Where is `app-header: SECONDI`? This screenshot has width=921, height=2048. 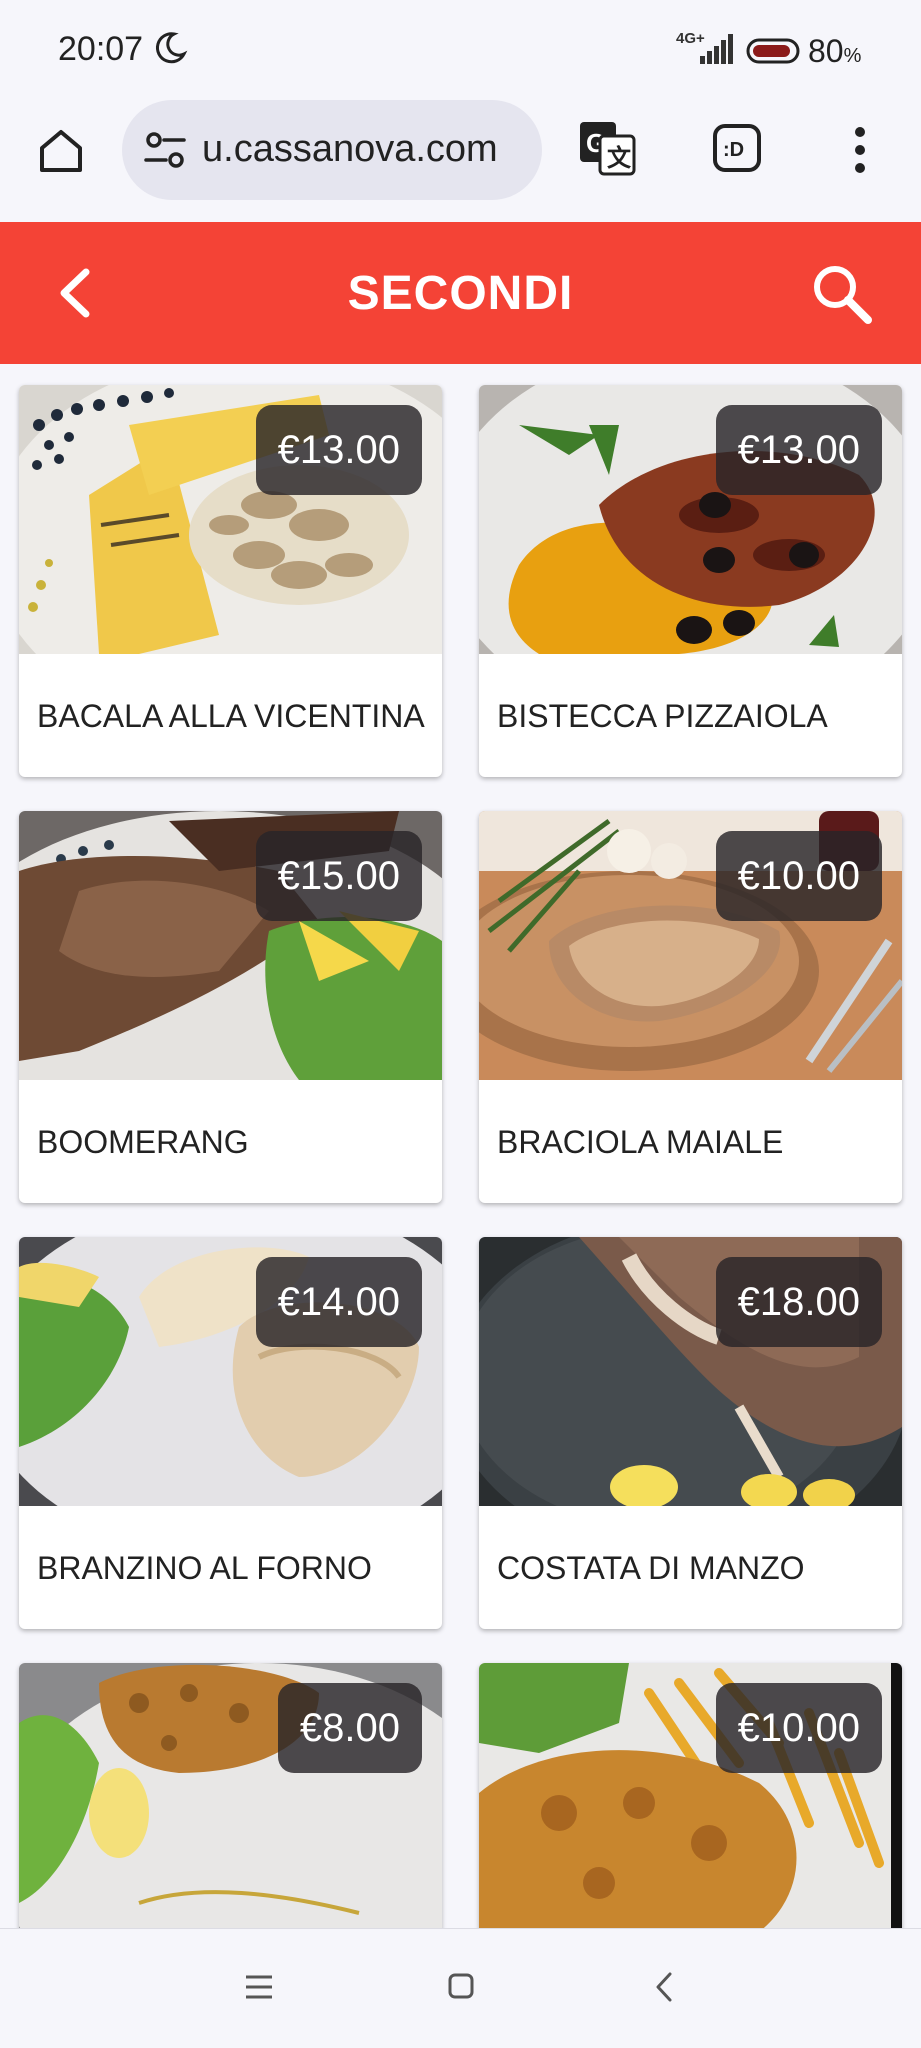 app-header: SECONDI is located at coordinates (460, 293).